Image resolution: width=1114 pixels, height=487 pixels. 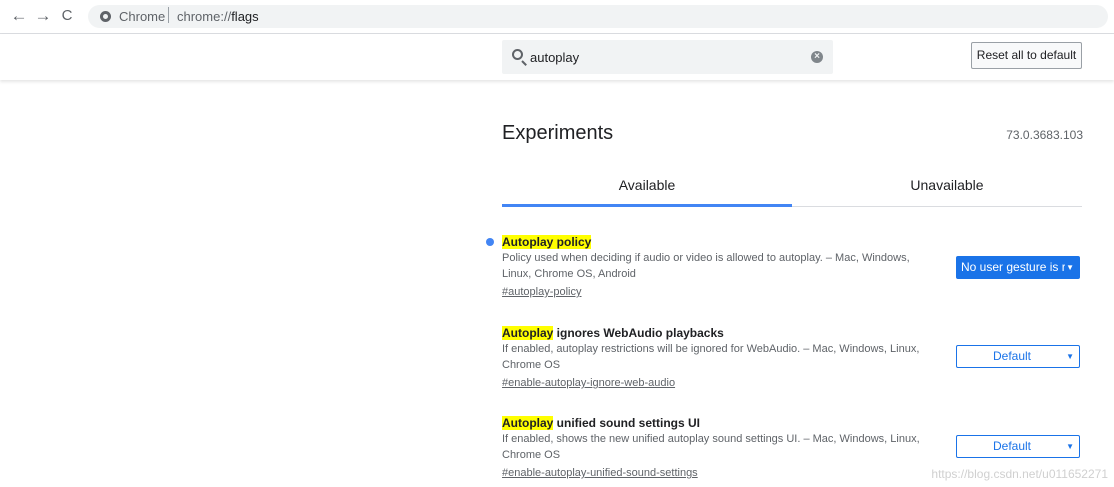 I want to click on forward-arrow-icon: →, so click(x=43, y=16).